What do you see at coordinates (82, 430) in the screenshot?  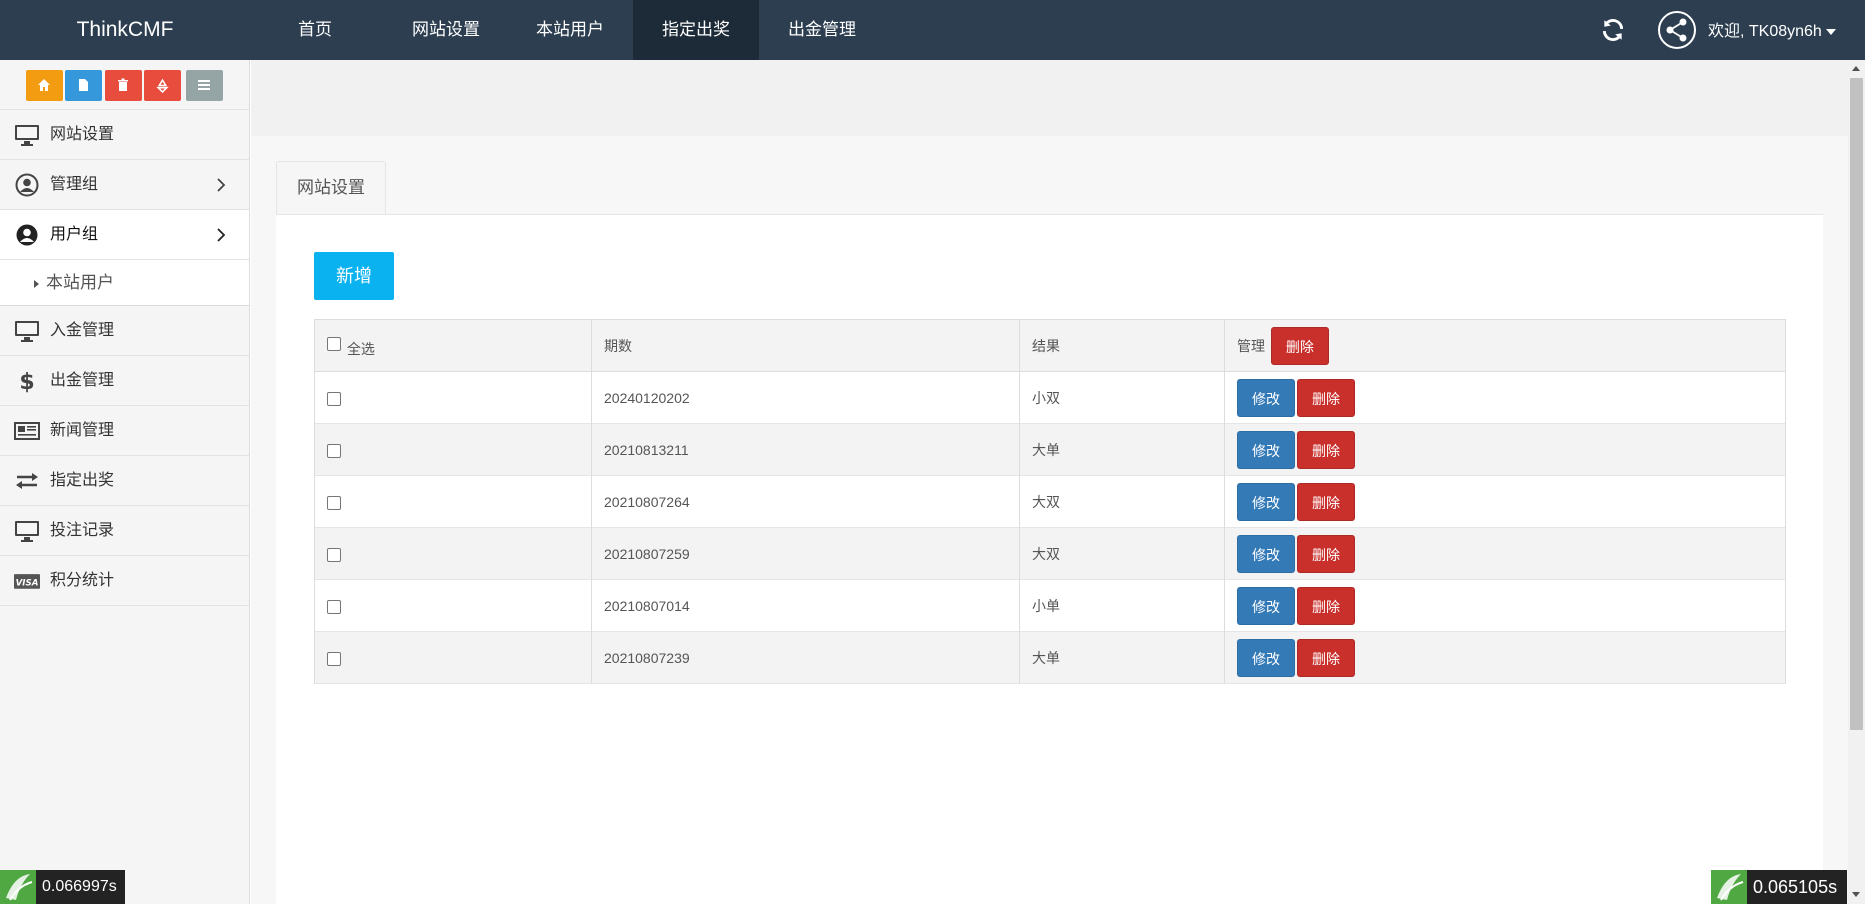 I see `sidebar-item-label: 新闻管理` at bounding box center [82, 430].